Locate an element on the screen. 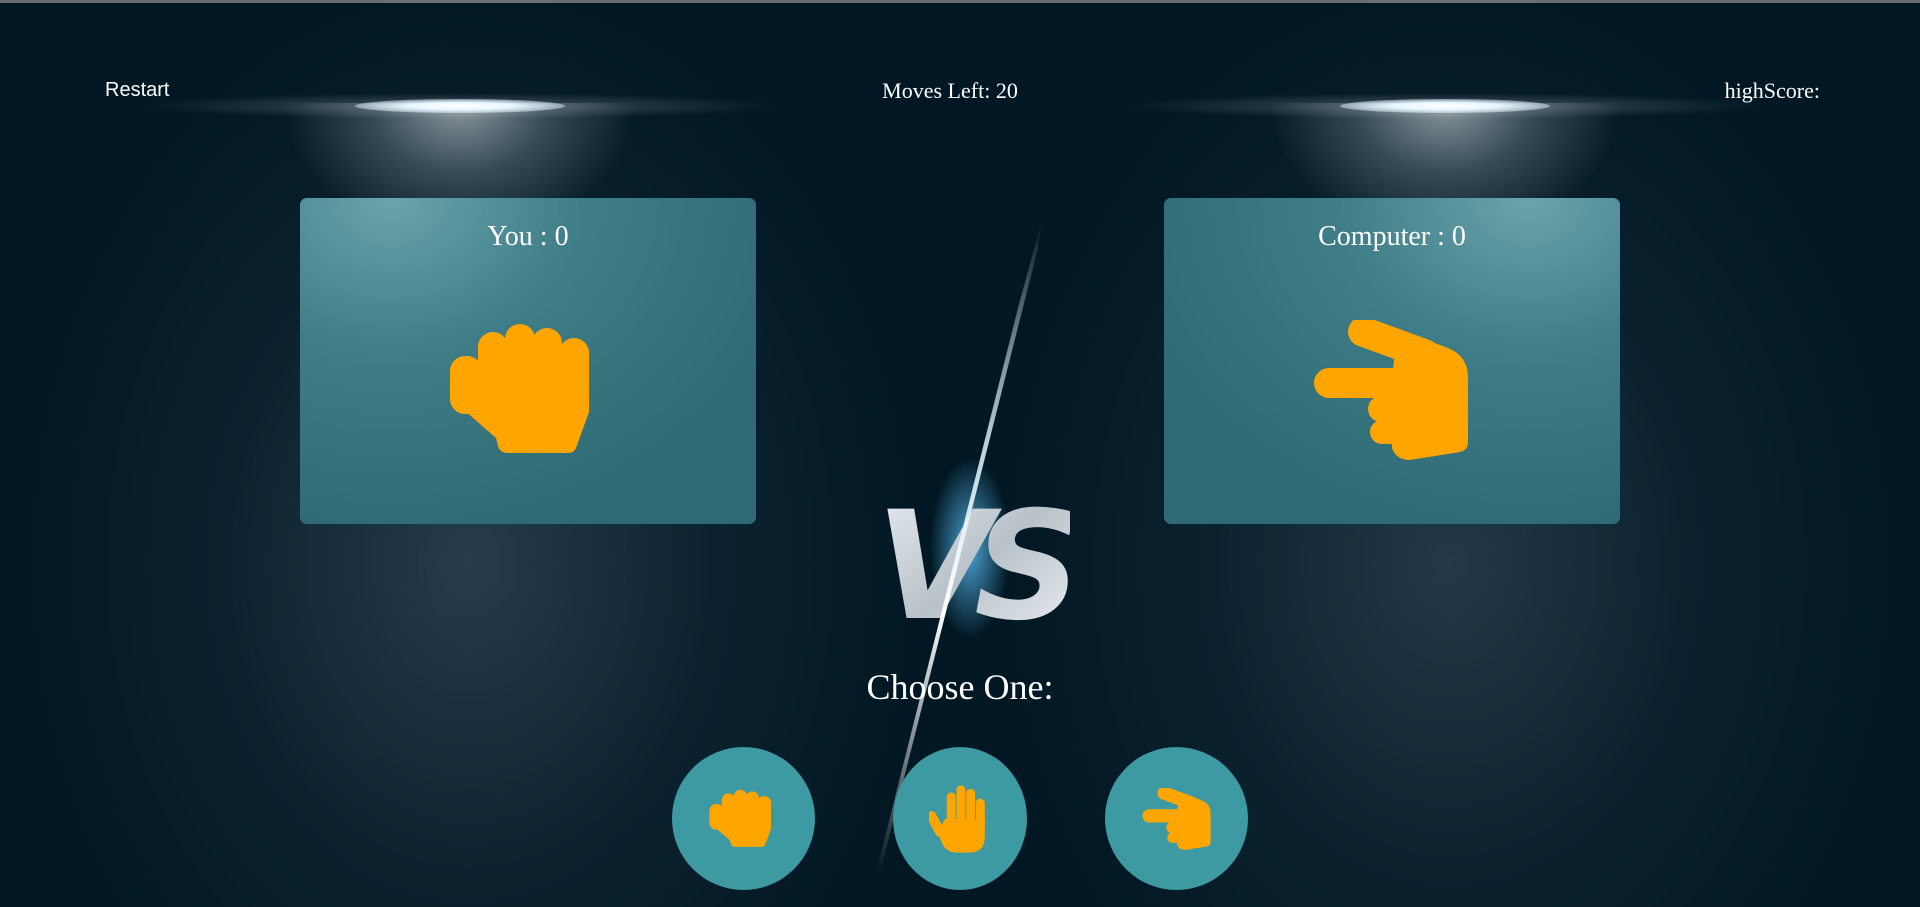  player-score: You : 0 is located at coordinates (528, 236).